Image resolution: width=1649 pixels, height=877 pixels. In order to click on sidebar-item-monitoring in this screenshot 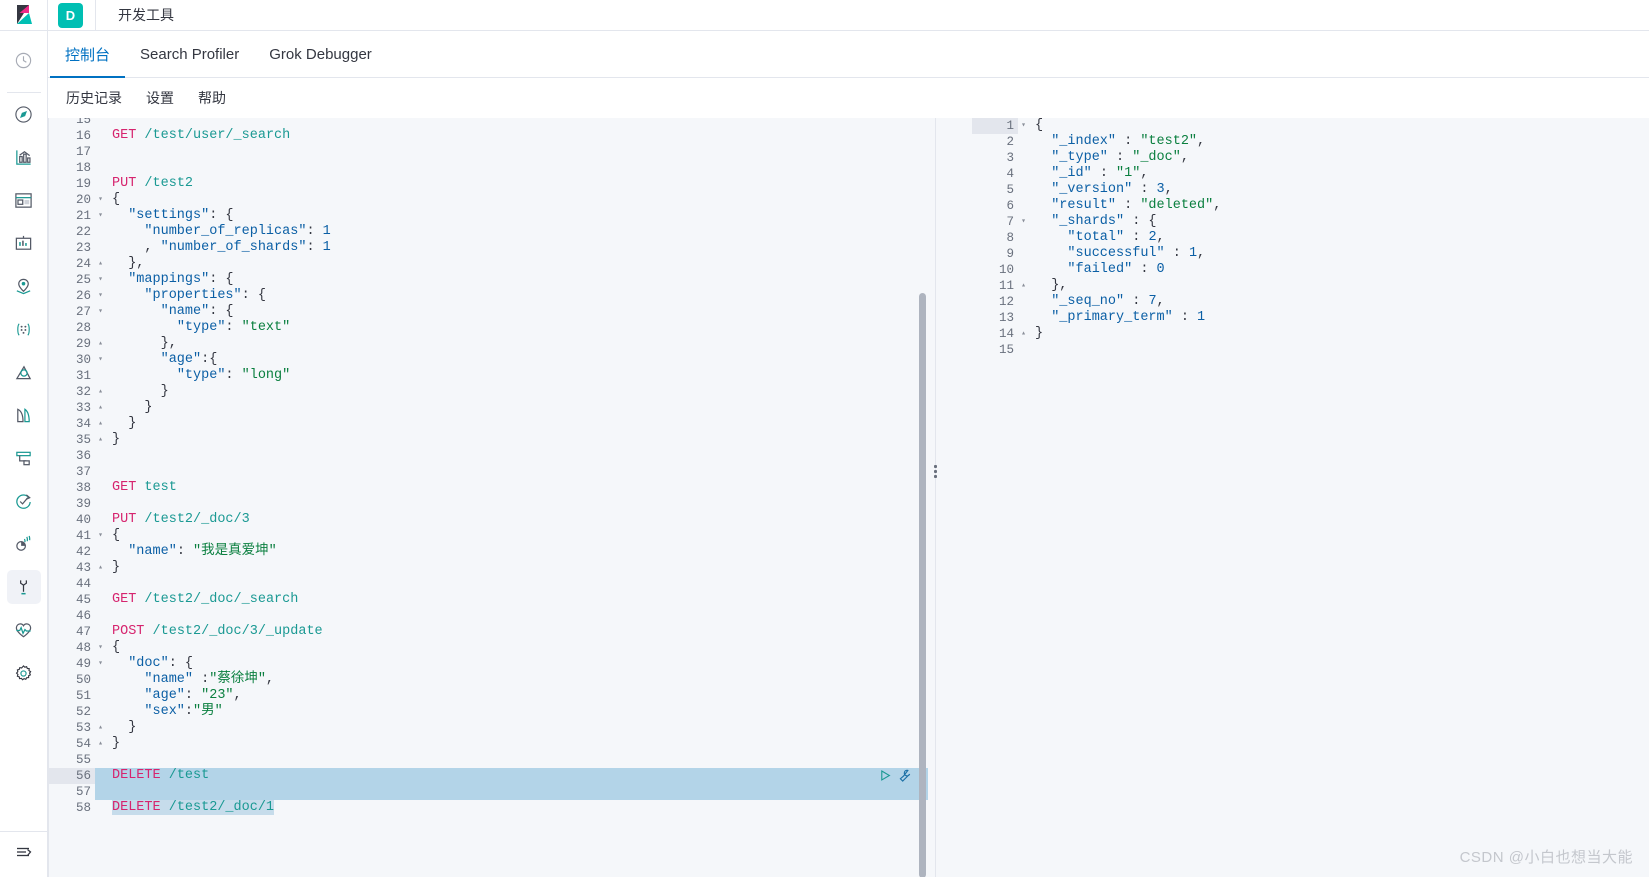, I will do `click(24, 630)`.